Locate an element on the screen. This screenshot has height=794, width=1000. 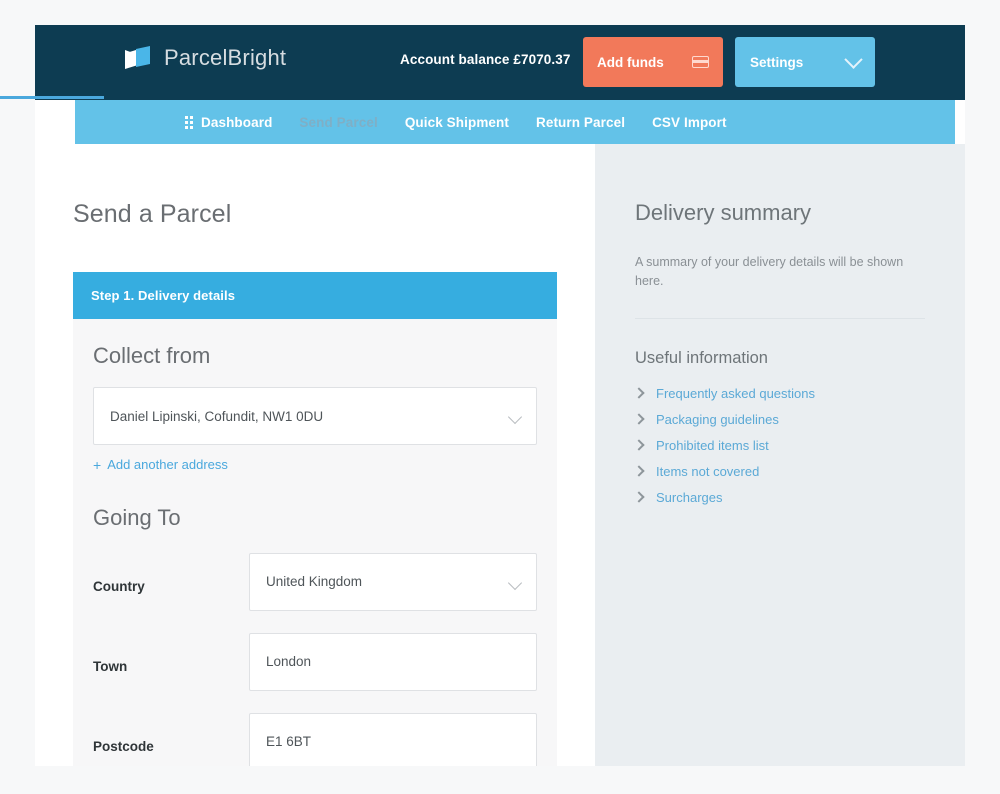
nav-item-csv-import: CSV Import is located at coordinates (689, 122).